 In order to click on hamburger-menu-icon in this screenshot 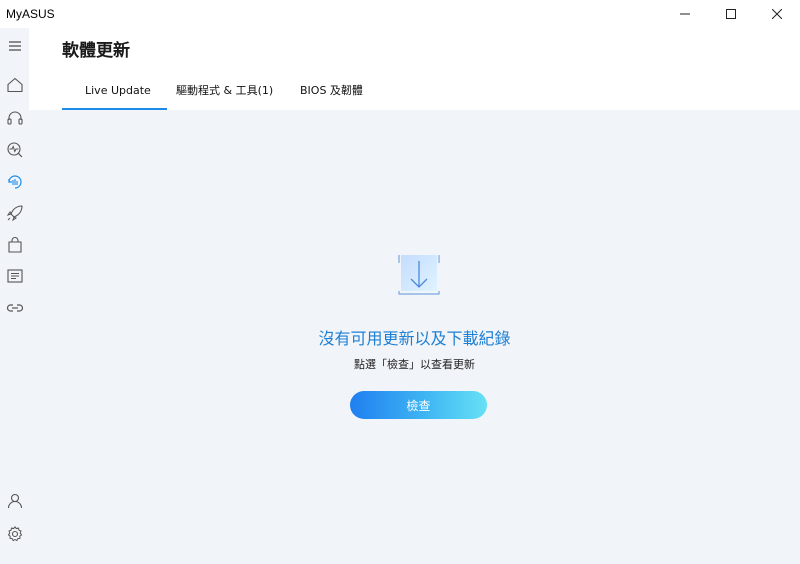, I will do `click(15, 46)`.